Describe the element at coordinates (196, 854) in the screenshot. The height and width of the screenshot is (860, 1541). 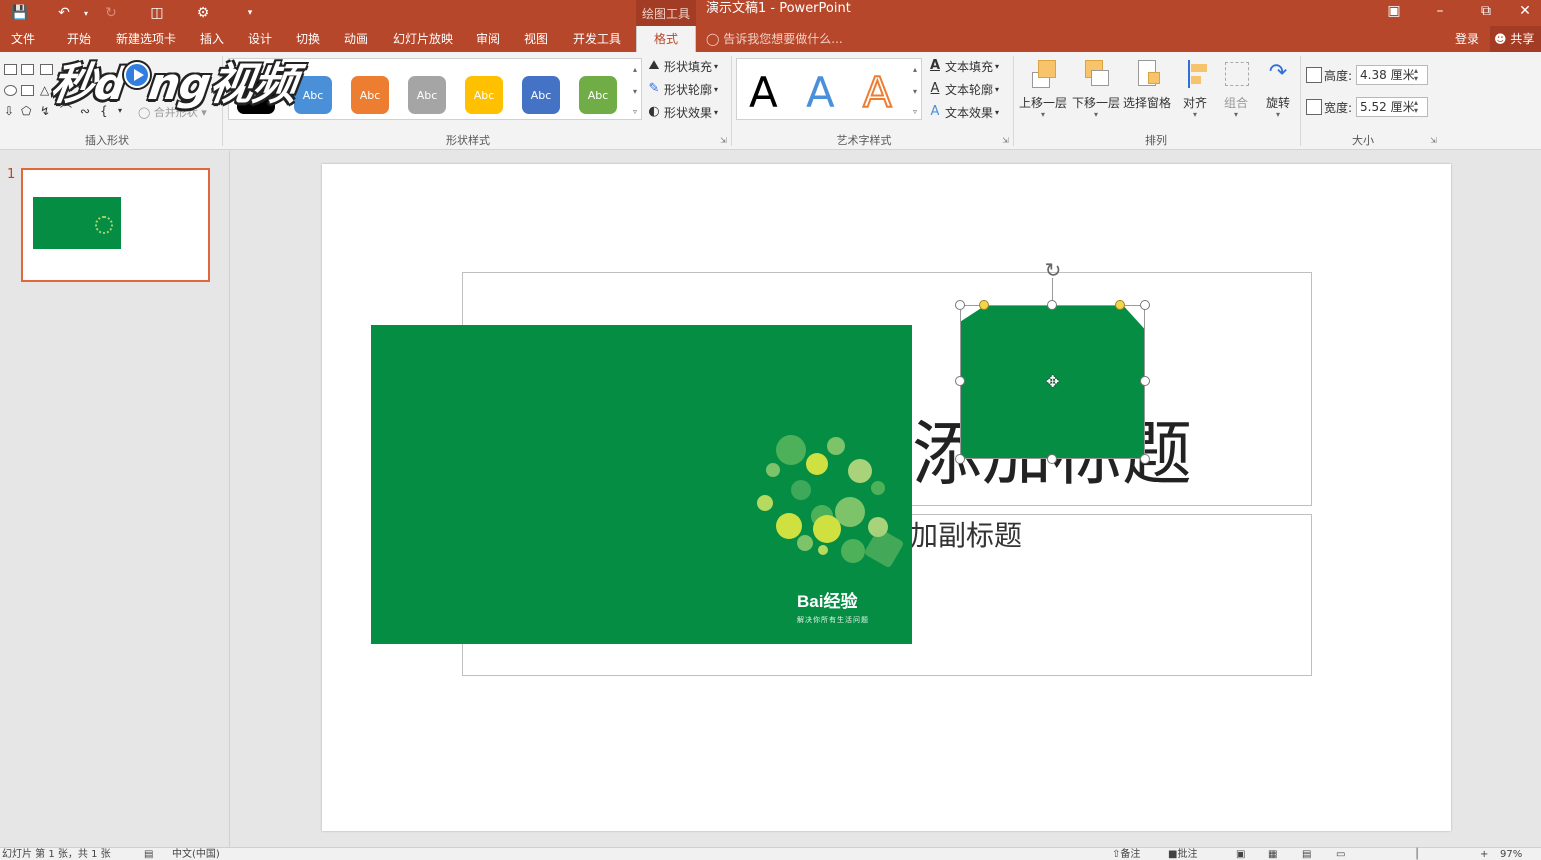
I see `language-indicator: 中文(中国)` at that location.